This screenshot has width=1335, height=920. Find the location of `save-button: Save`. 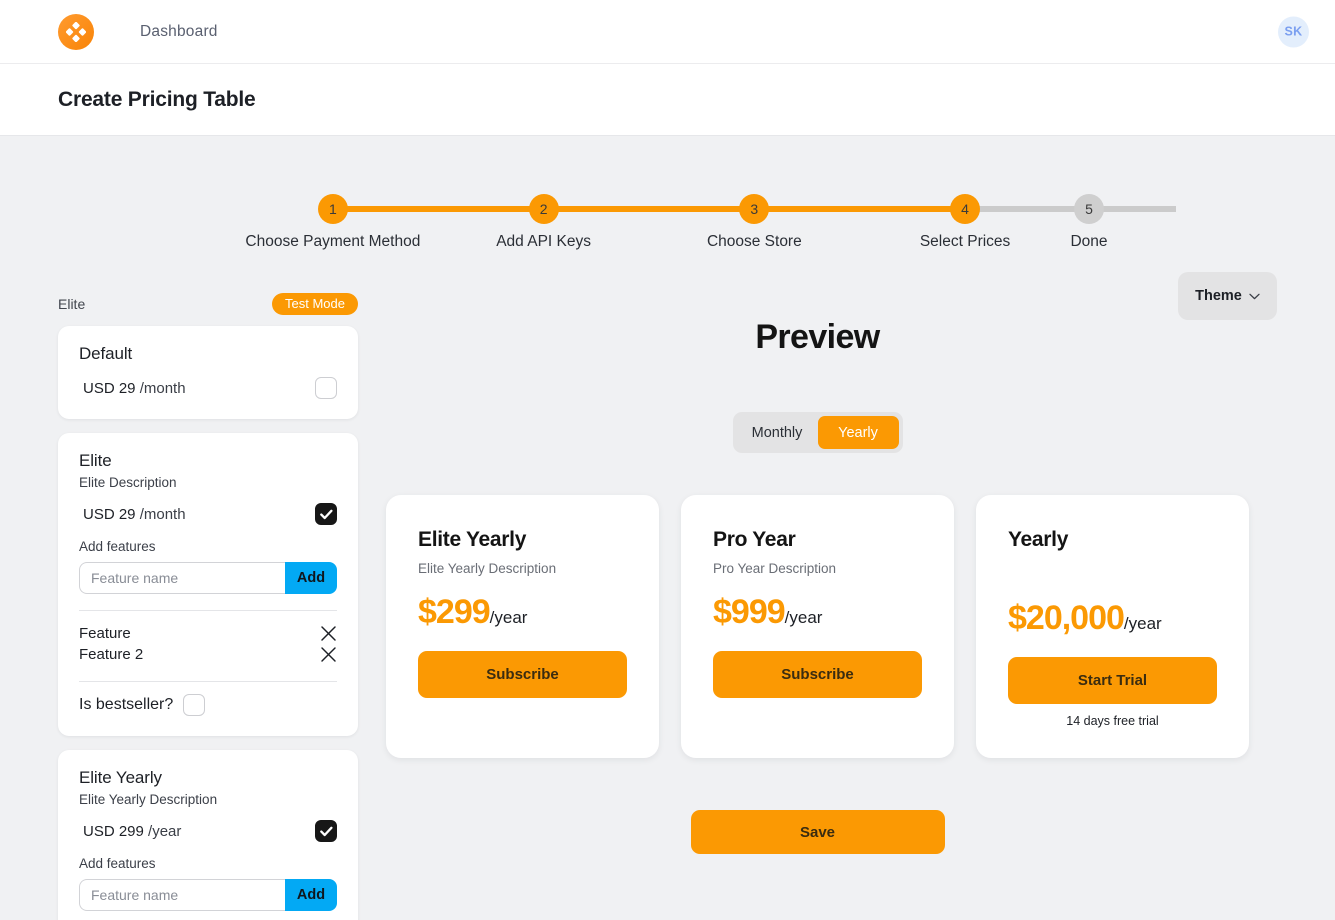

save-button: Save is located at coordinates (817, 832).